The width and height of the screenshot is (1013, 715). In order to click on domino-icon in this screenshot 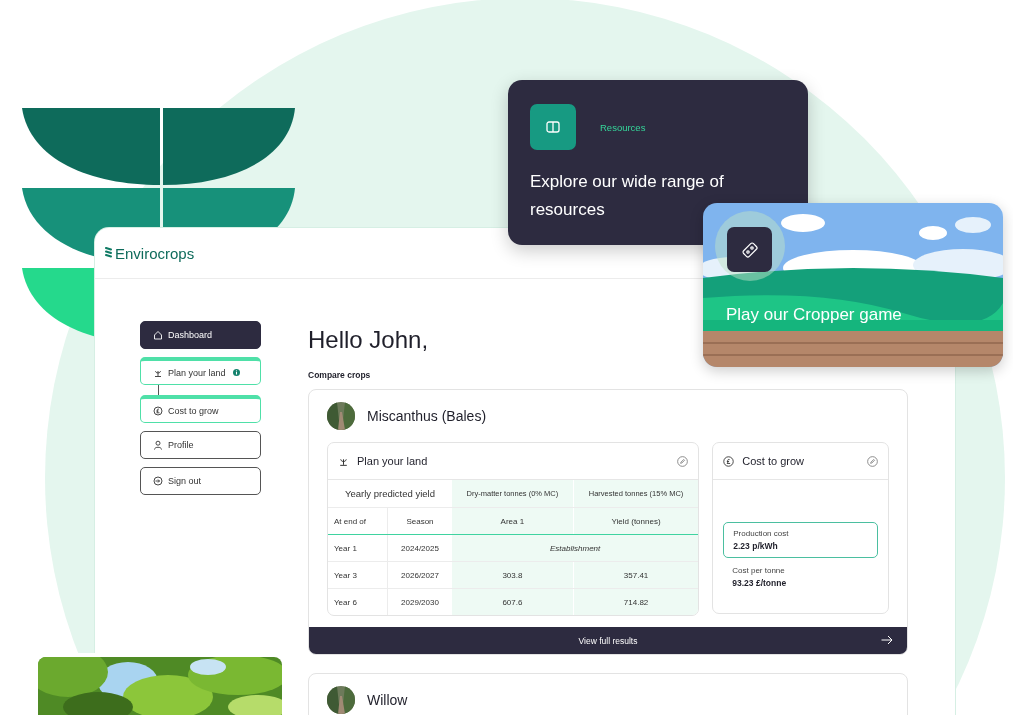, I will do `click(749, 249)`.